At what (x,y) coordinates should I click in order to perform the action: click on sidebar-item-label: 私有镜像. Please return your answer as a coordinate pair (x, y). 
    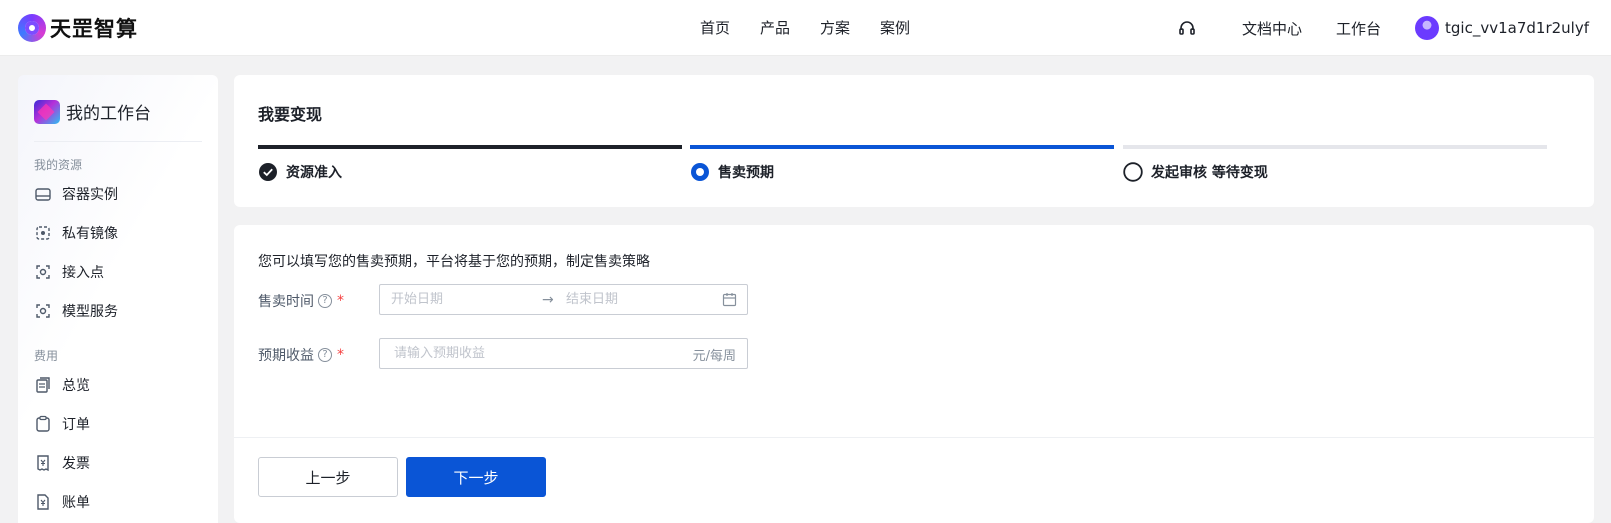
    Looking at the image, I should click on (90, 234).